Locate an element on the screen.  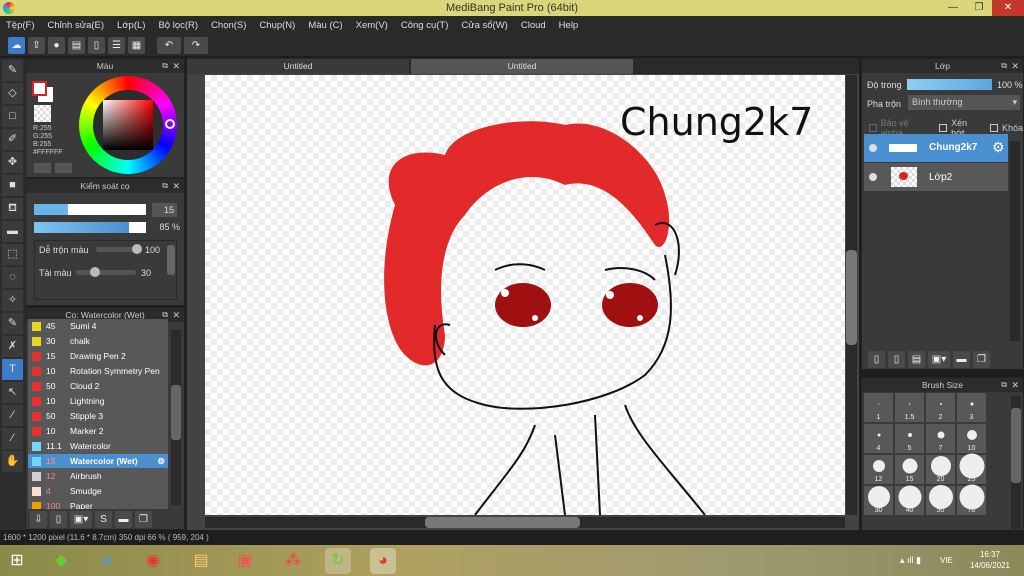
transparent-swatch is located at coordinates (42, 113).